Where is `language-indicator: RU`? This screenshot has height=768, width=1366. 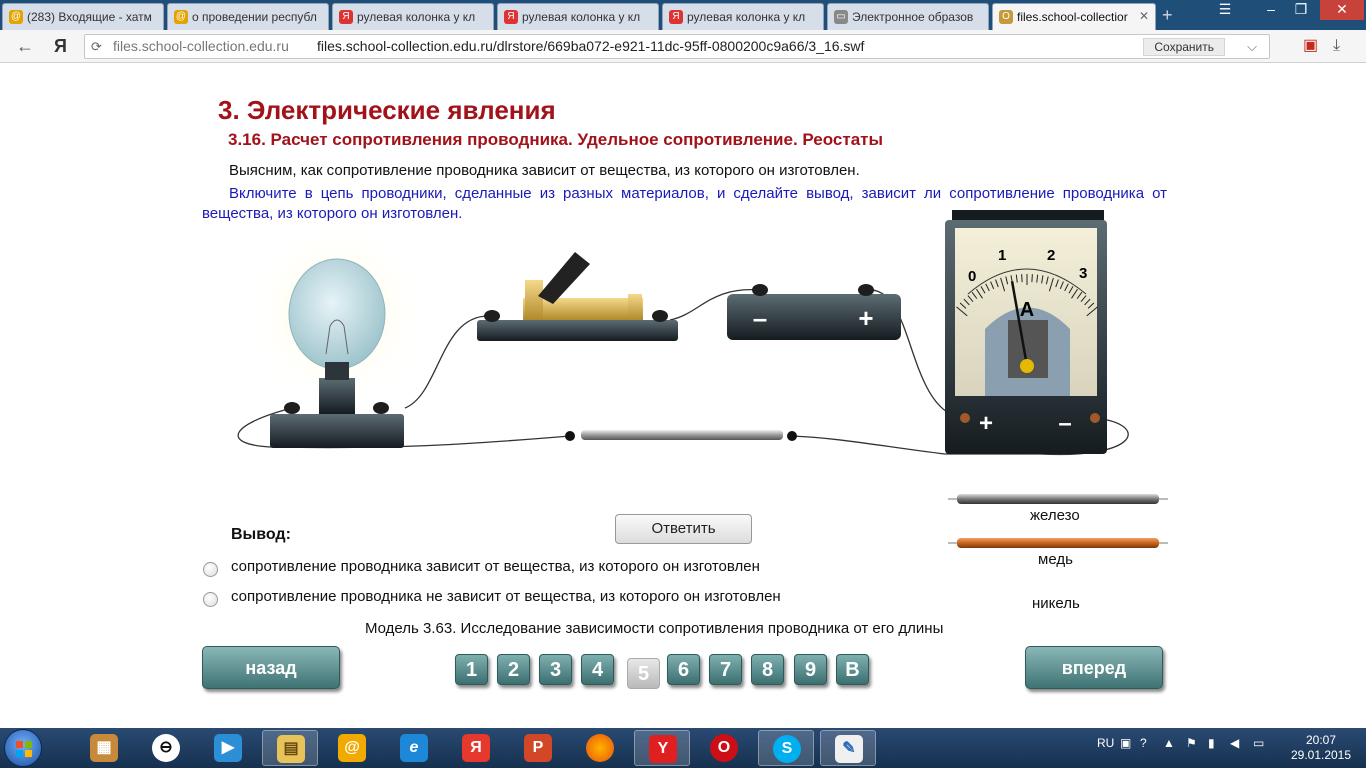 language-indicator: RU is located at coordinates (1105, 743).